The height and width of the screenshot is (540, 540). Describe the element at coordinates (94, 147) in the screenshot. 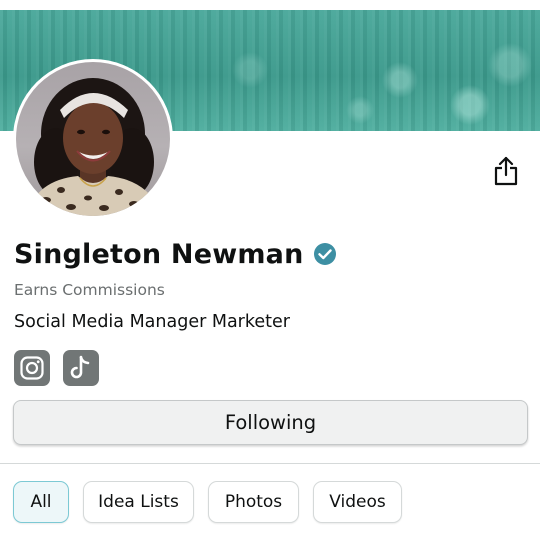

I see `profile-photo-illustration` at that location.